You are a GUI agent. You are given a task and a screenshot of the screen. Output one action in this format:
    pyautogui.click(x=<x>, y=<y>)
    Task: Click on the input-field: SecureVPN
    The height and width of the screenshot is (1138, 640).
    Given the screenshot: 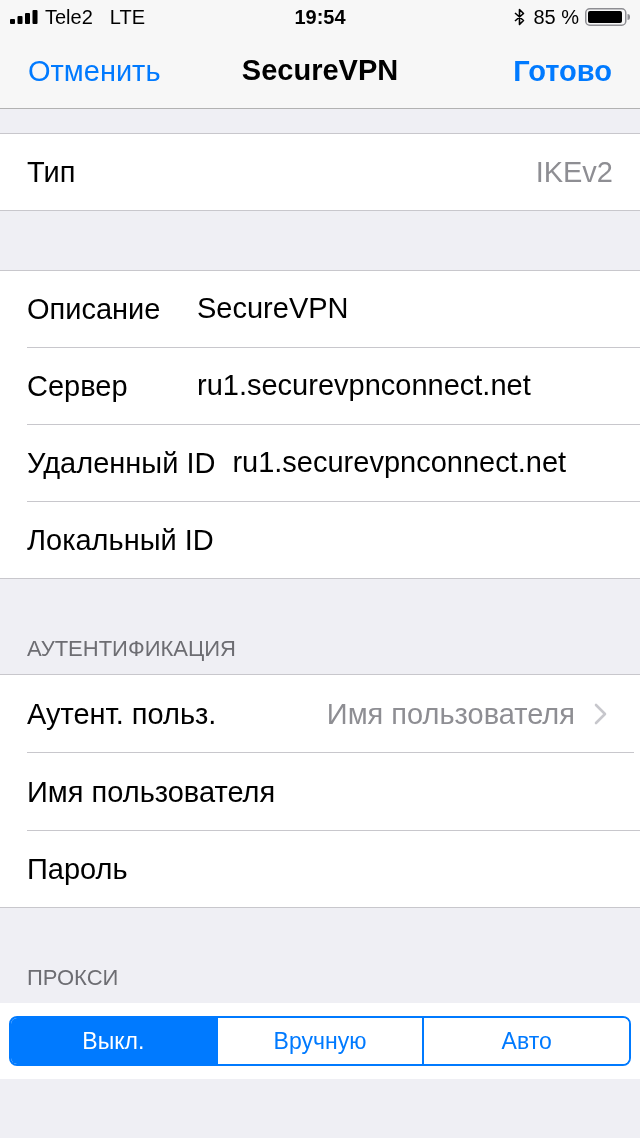 What is the action you would take?
    pyautogui.click(x=405, y=309)
    